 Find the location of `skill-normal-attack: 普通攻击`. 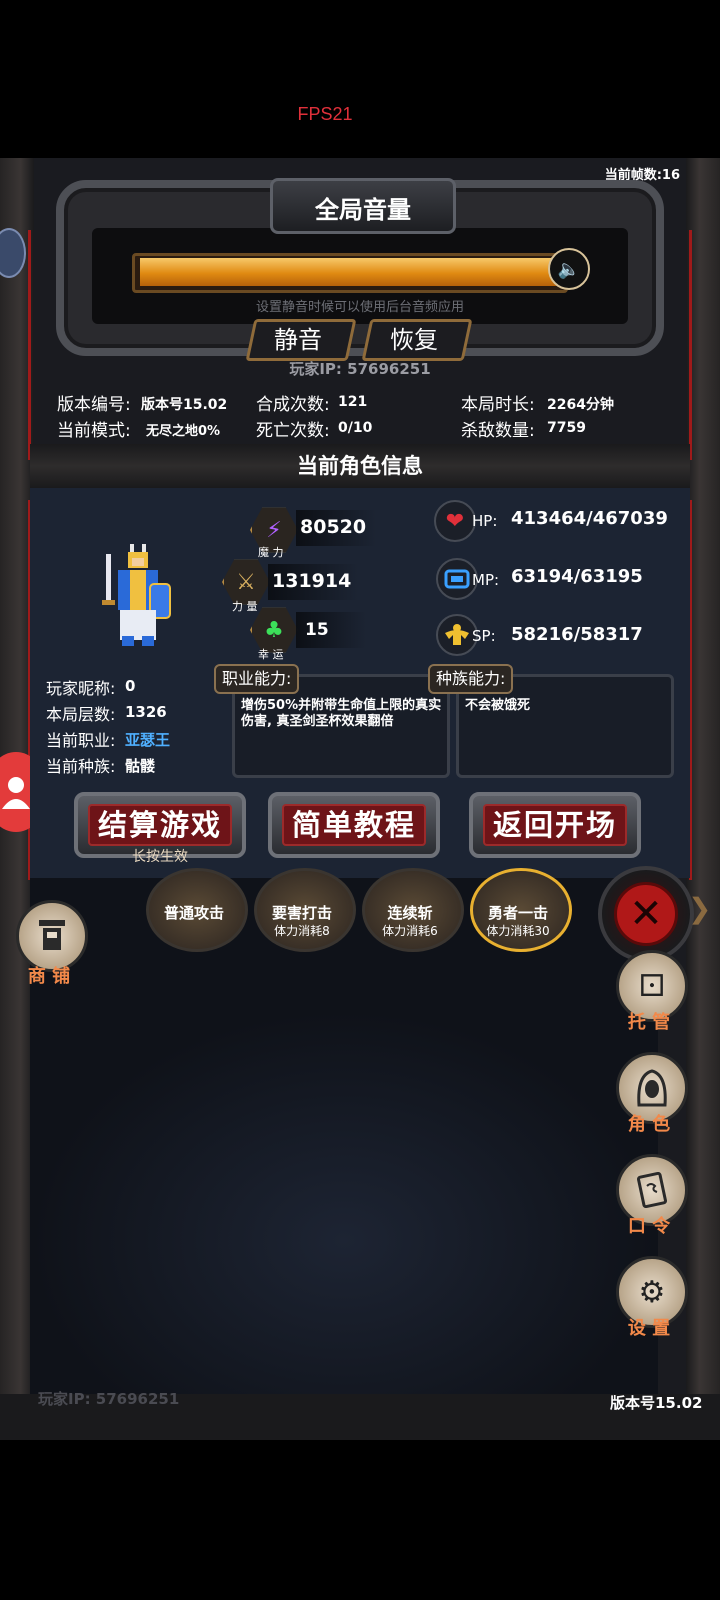

skill-normal-attack: 普通攻击 is located at coordinates (194, 912).